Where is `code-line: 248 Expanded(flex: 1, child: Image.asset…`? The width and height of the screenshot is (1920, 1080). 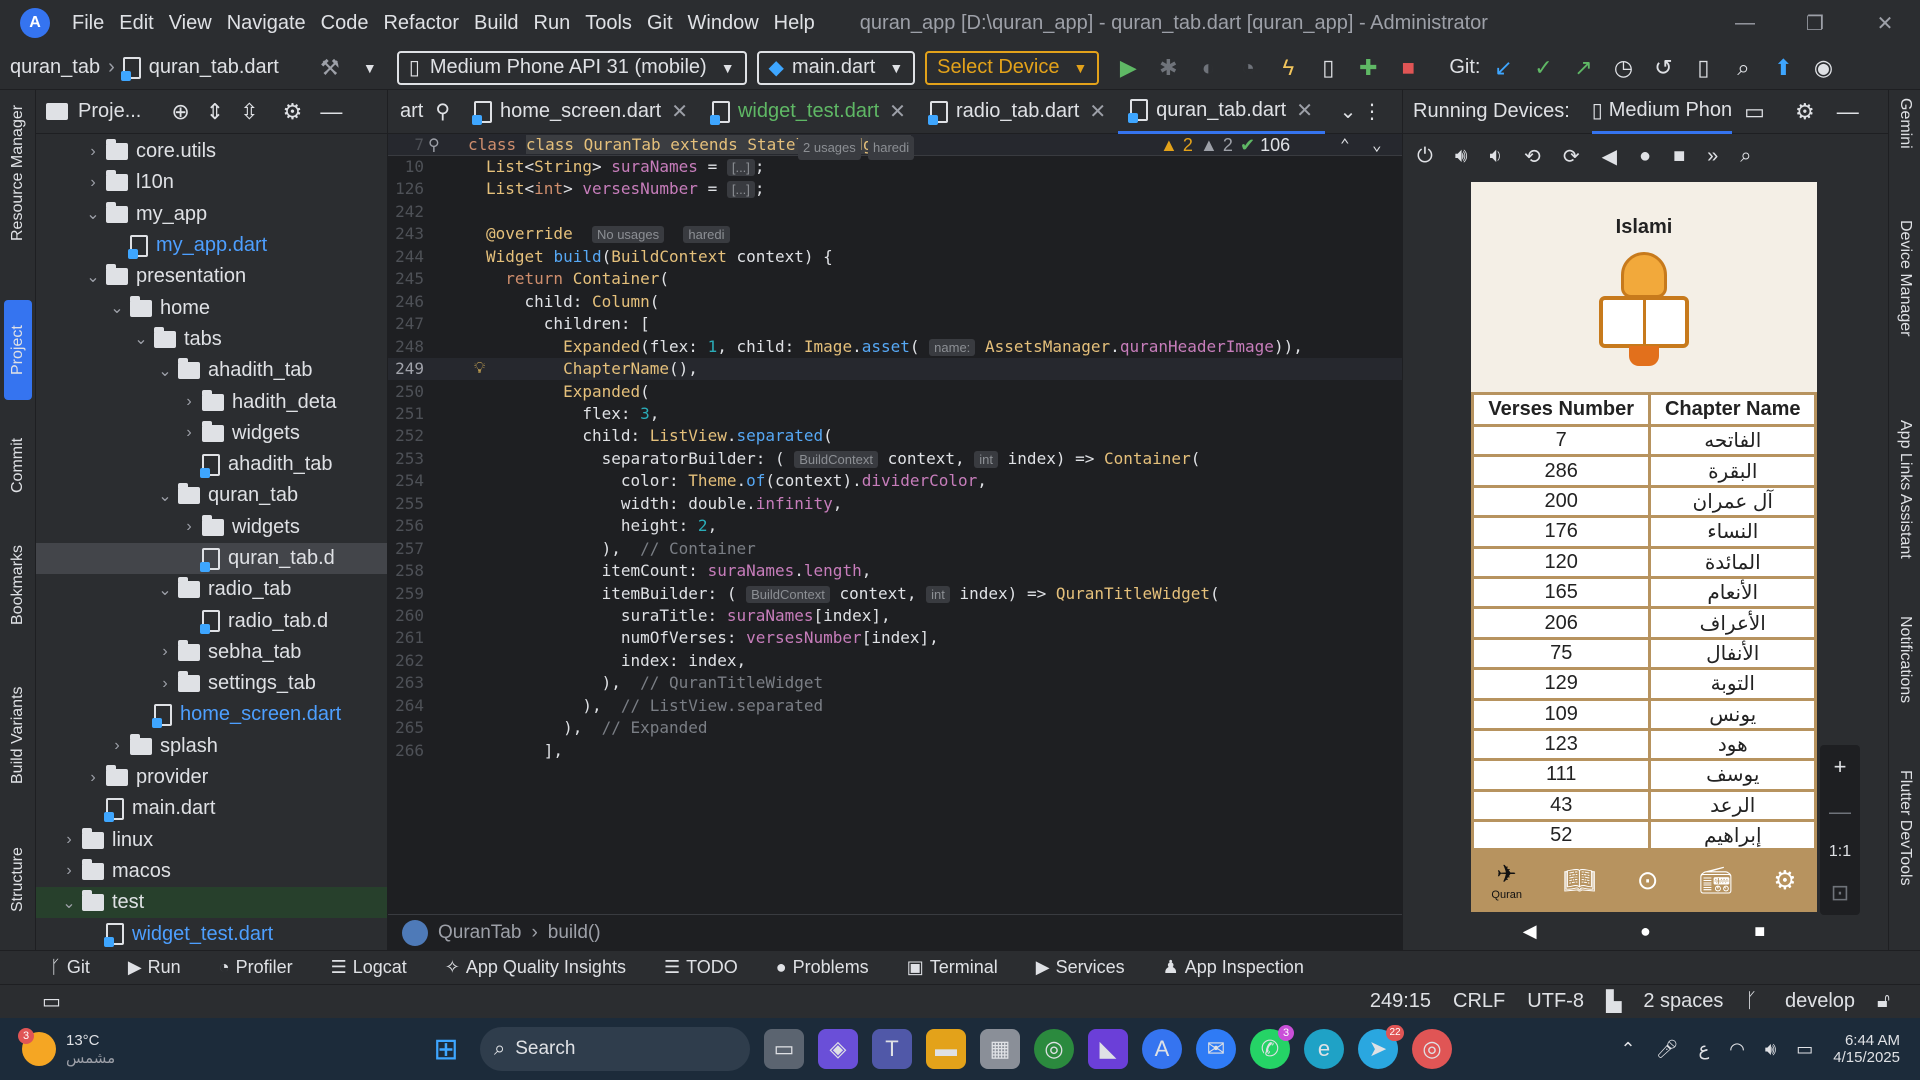
code-line: 248 Expanded(flex: 1, child: Image.asset… is located at coordinates (895, 347).